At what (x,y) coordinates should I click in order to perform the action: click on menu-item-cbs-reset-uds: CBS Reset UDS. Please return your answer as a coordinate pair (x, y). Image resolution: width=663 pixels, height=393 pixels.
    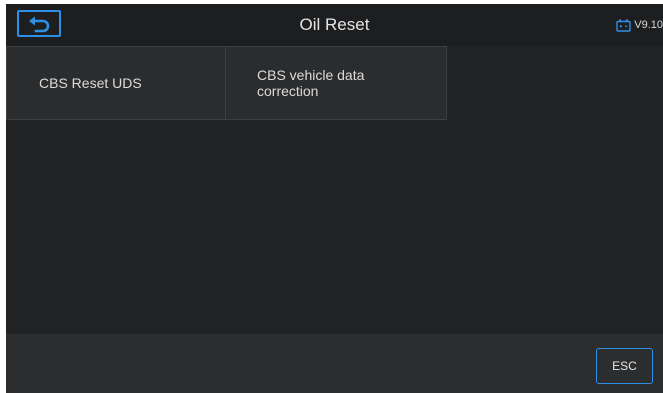
    Looking at the image, I should click on (116, 83).